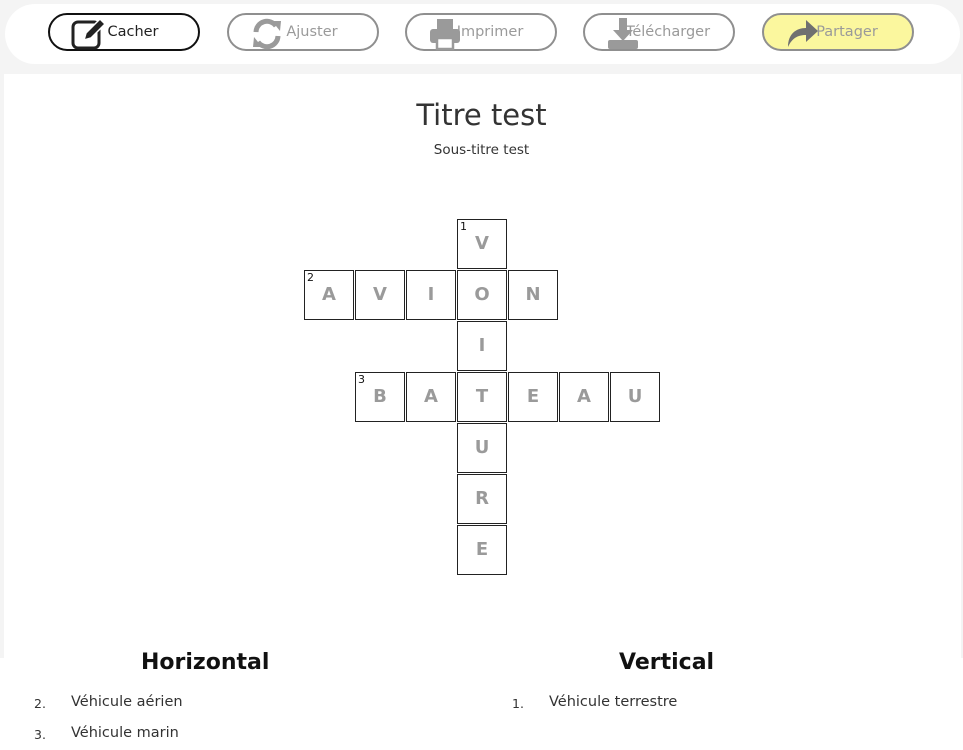  I want to click on cell-letter: B, so click(380, 396).